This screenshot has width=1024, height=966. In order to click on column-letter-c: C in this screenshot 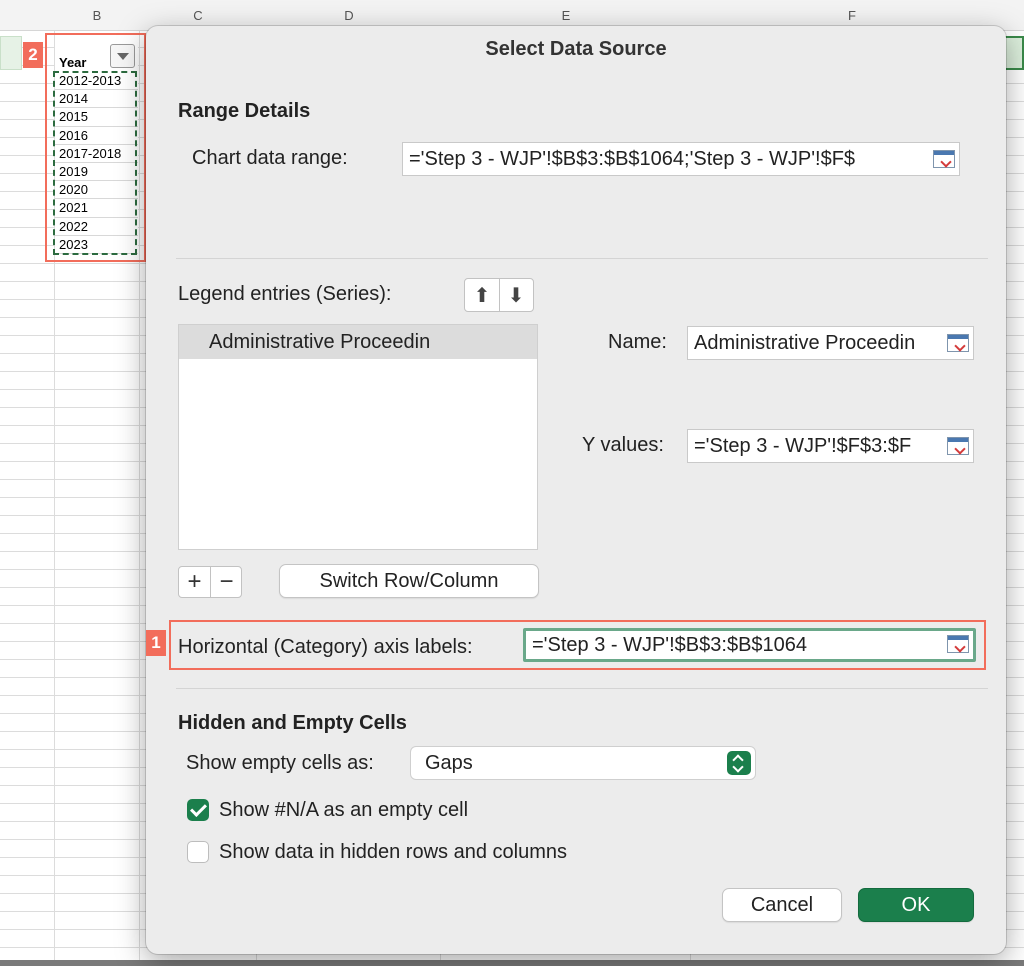, I will do `click(197, 15)`.